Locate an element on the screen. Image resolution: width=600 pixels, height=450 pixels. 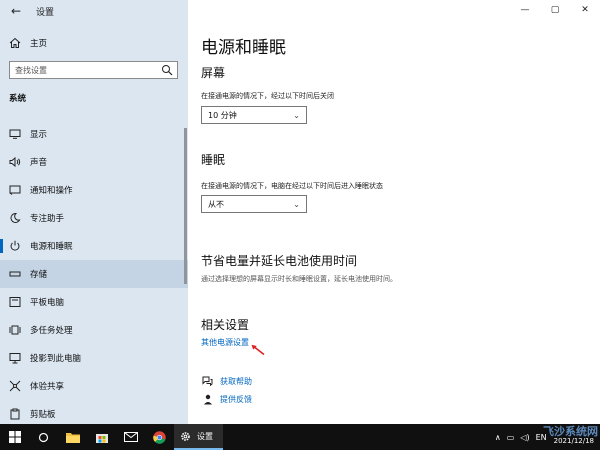
minimize-icon: — is located at coordinates (525, 10).